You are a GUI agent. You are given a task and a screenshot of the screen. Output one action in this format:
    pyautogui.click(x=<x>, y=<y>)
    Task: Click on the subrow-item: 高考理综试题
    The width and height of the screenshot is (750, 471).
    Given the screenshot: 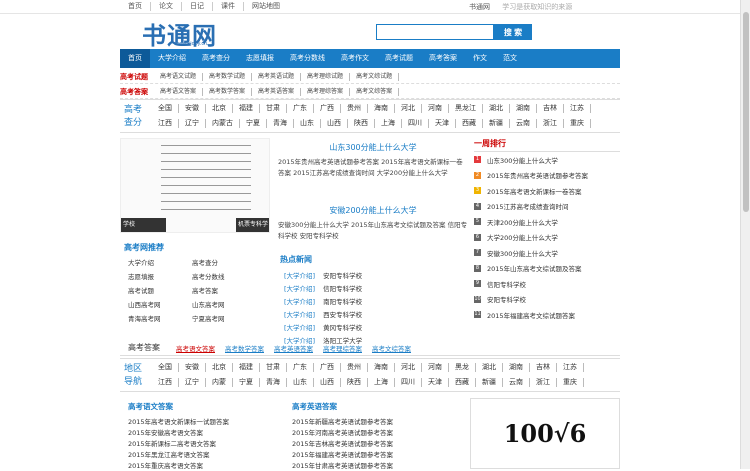 What is the action you would take?
    pyautogui.click(x=326, y=76)
    